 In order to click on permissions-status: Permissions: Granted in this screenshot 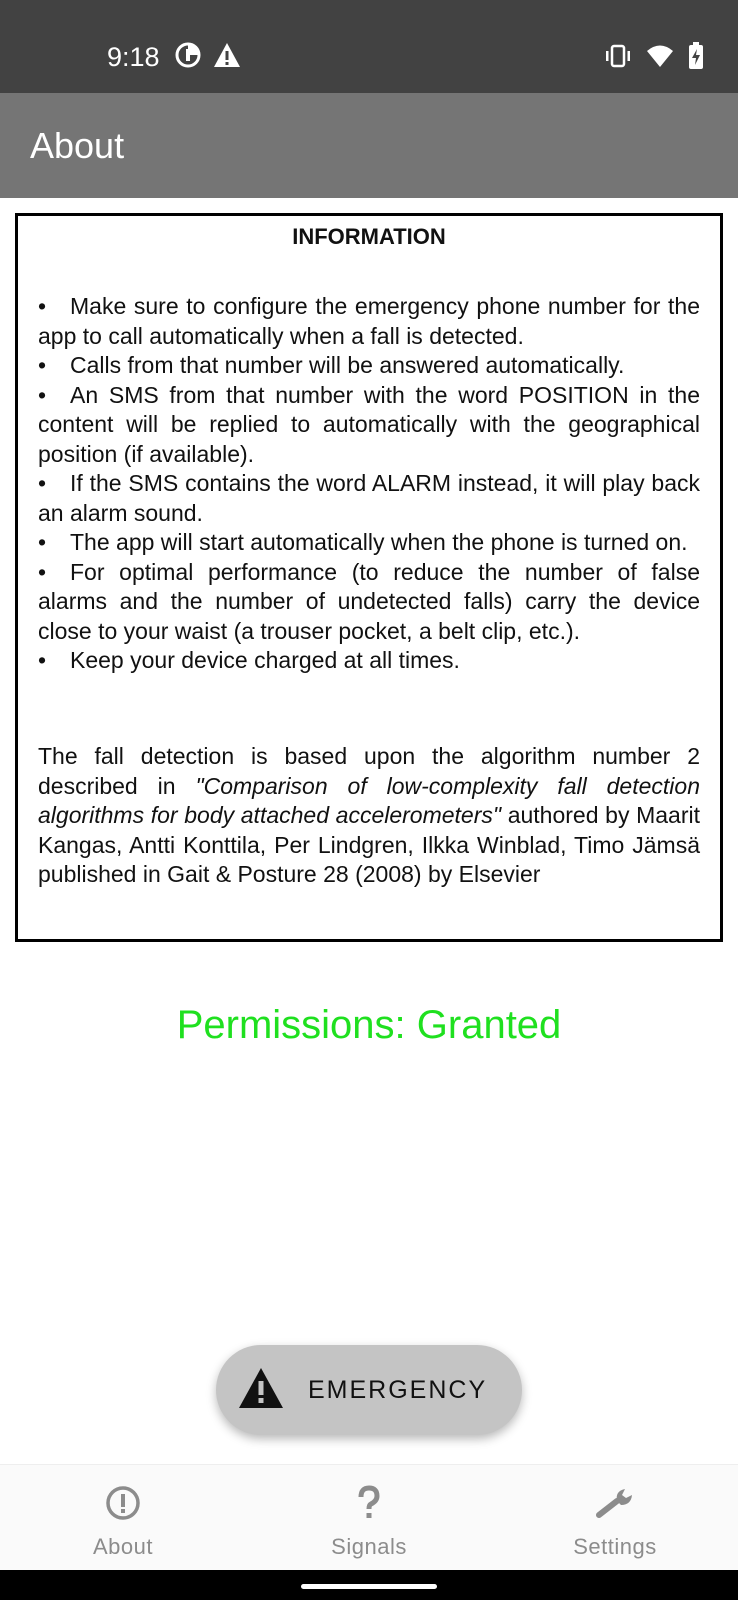, I will do `click(369, 1025)`.